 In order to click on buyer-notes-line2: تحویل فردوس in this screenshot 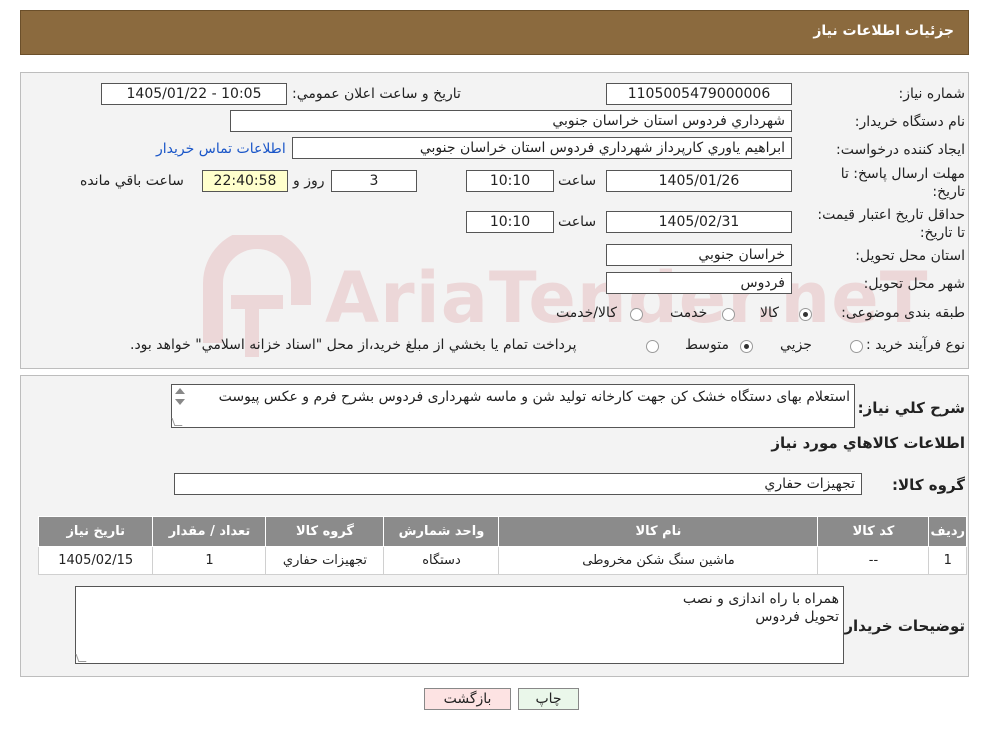, I will do `click(797, 617)`.